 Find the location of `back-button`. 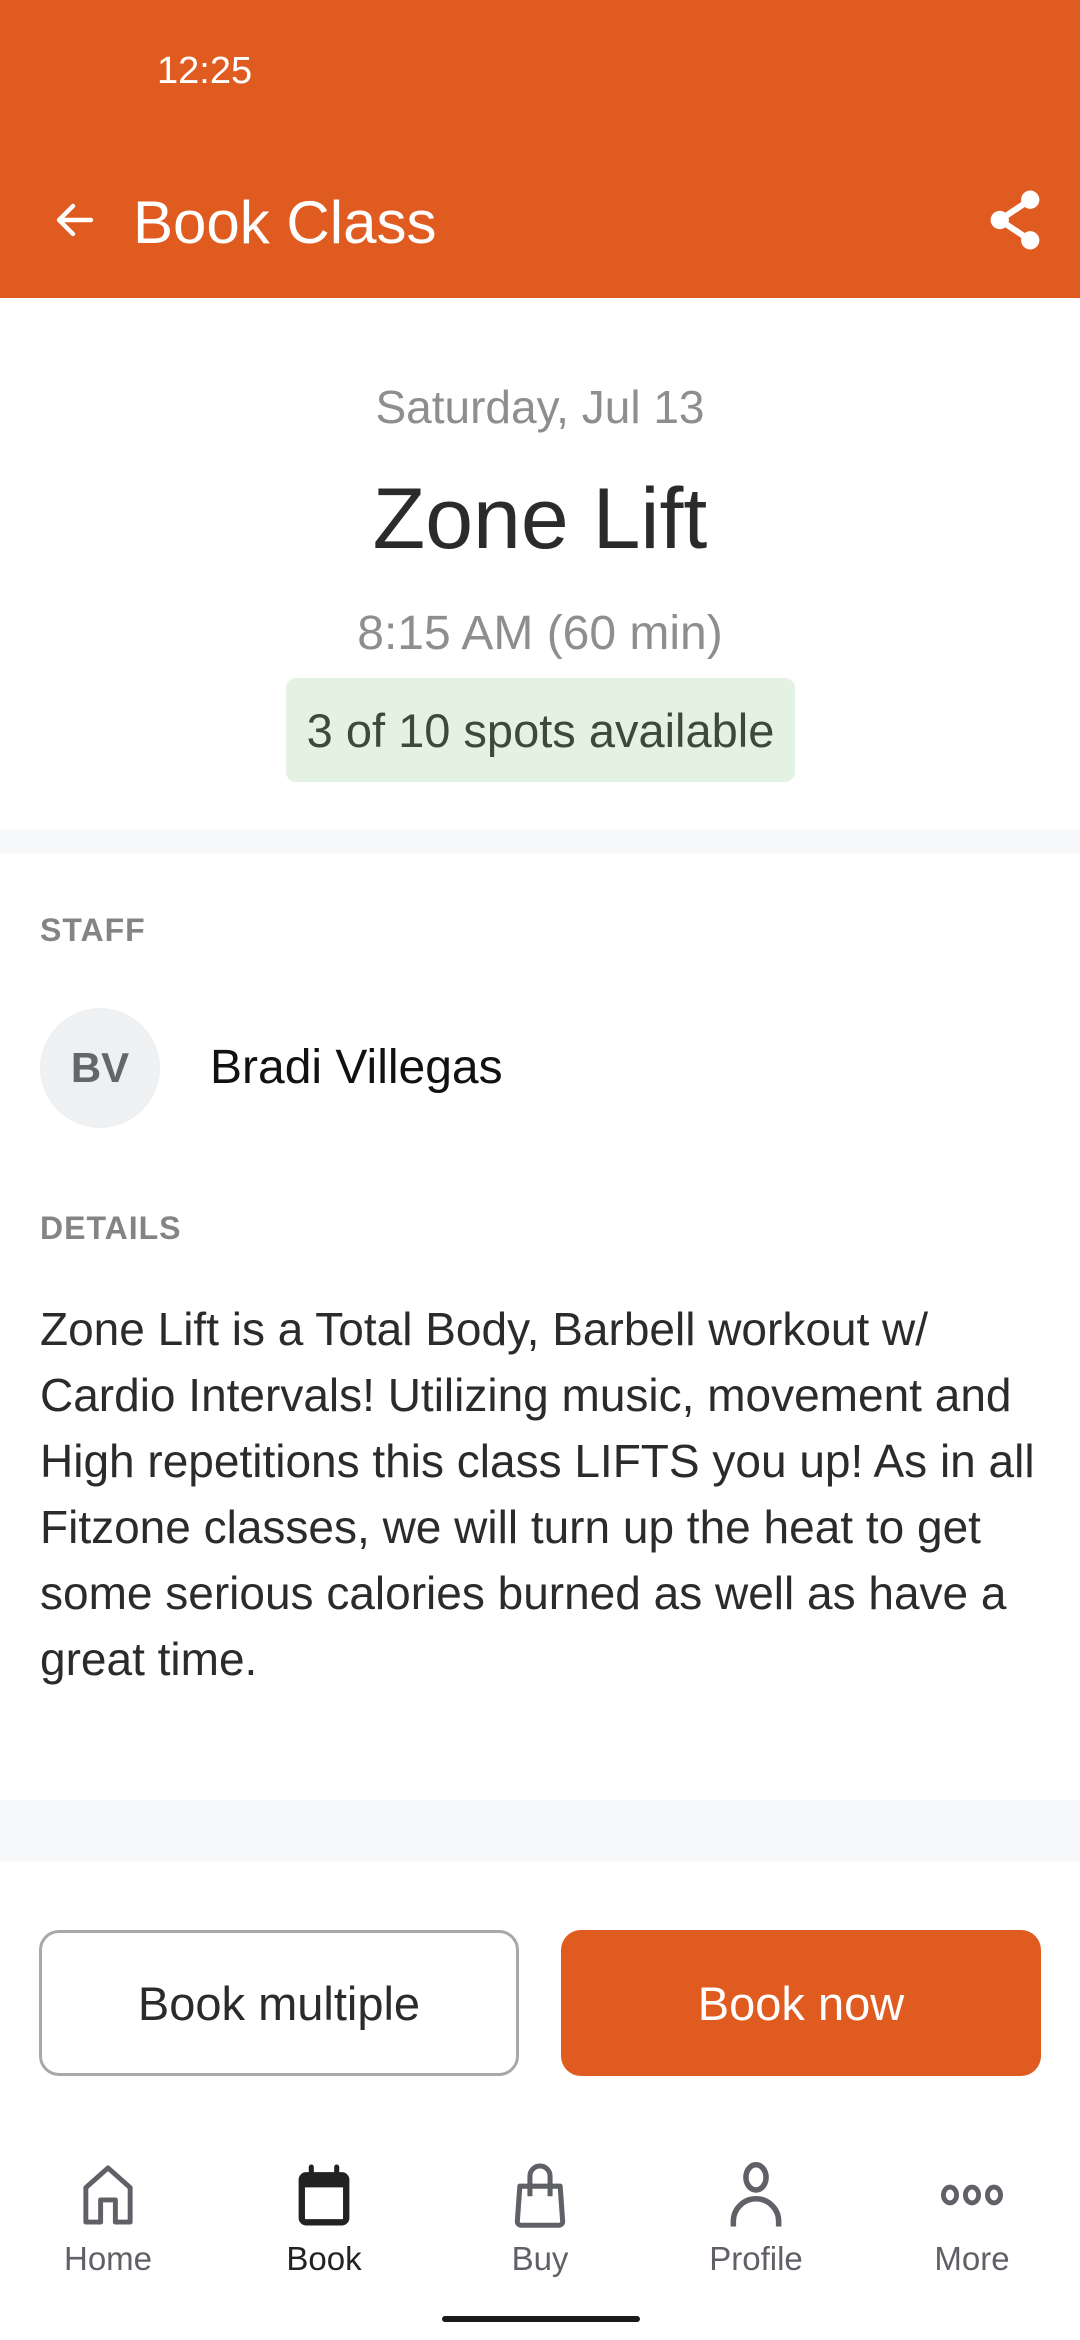

back-button is located at coordinates (75, 220).